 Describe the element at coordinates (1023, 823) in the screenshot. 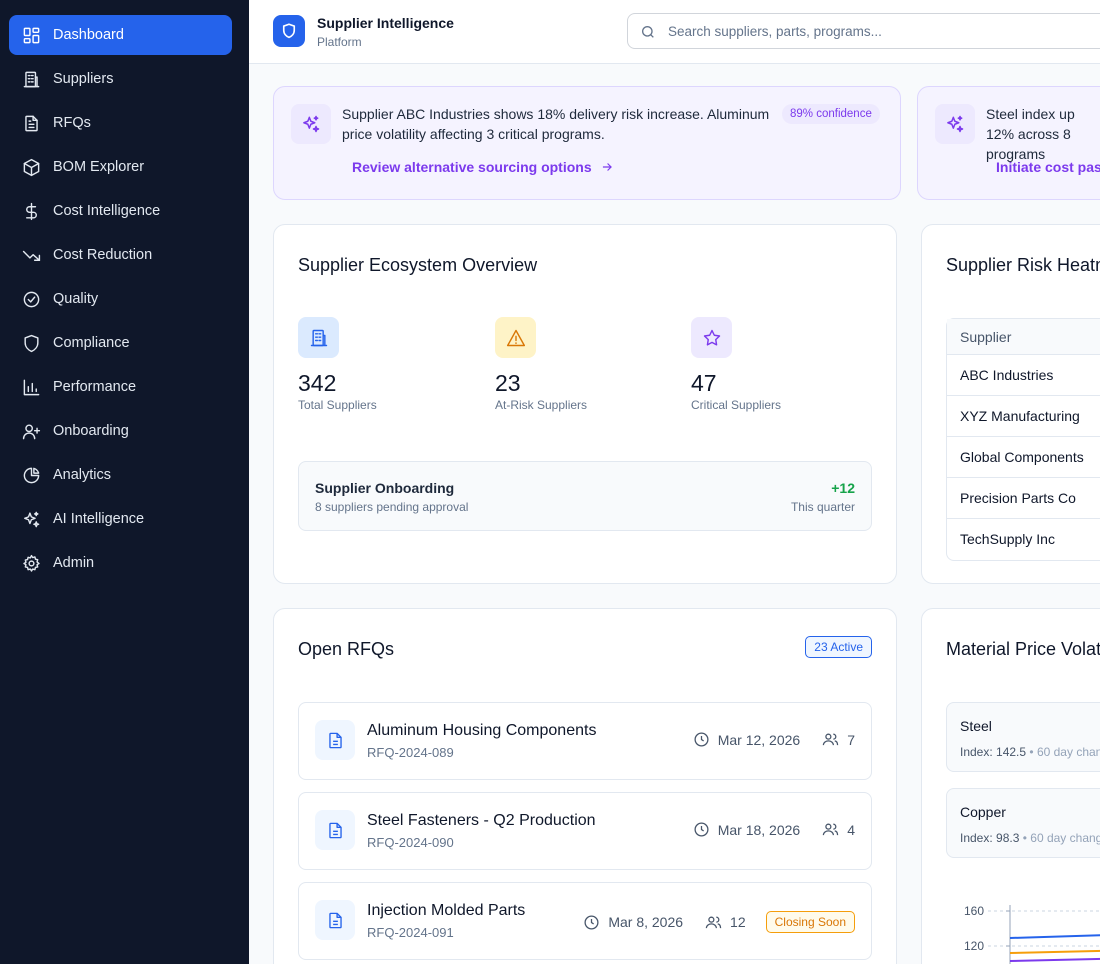

I see `material-item: Copper Index: 98.3 • 60 day change` at that location.